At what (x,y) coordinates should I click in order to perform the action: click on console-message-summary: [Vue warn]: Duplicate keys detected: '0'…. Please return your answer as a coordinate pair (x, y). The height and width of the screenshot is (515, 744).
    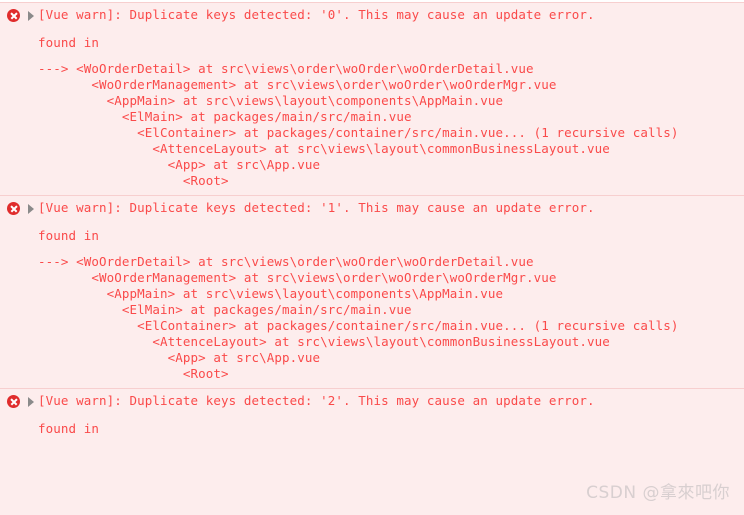
    Looking at the image, I should click on (316, 14).